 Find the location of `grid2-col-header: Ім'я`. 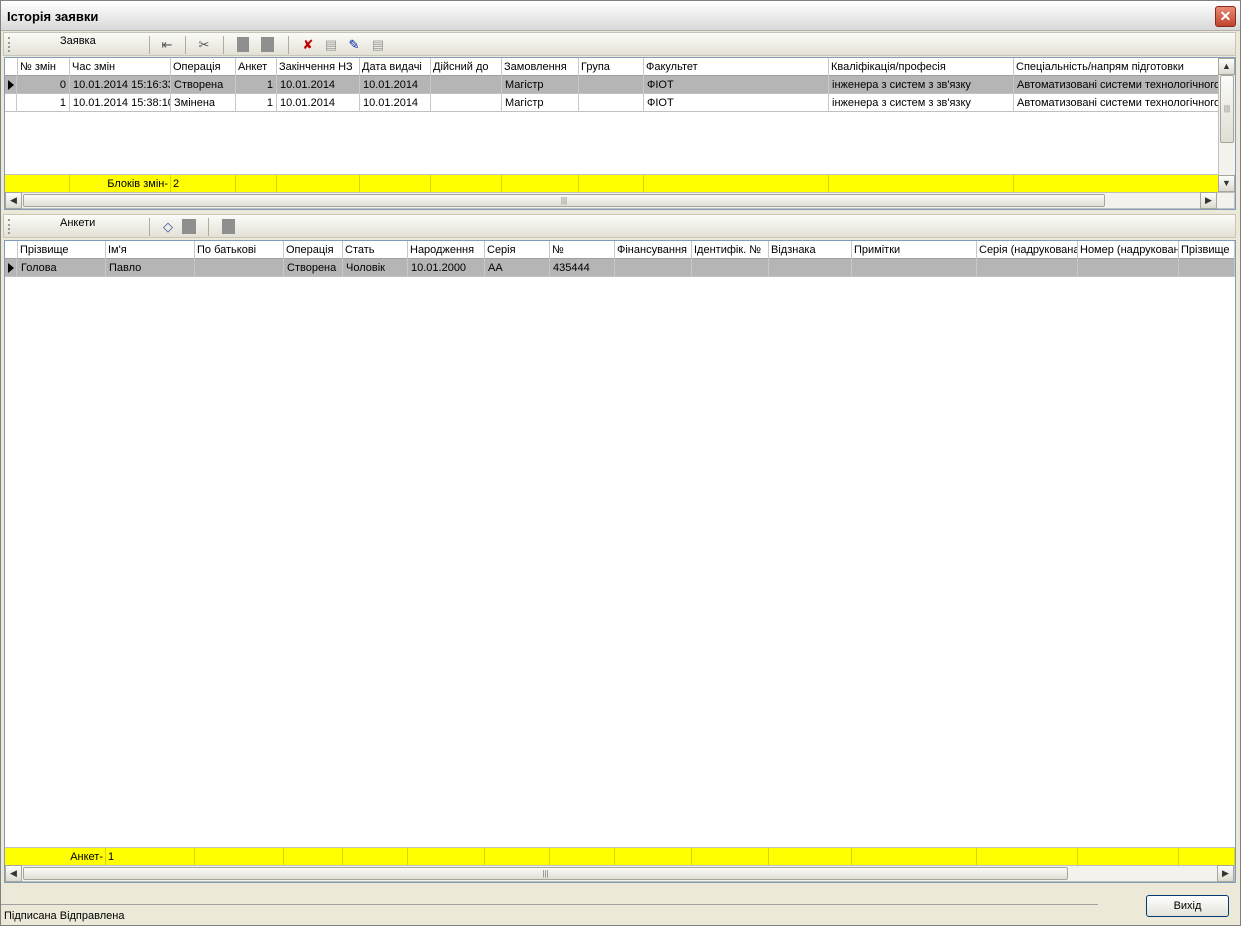

grid2-col-header: Ім'я is located at coordinates (150, 250).